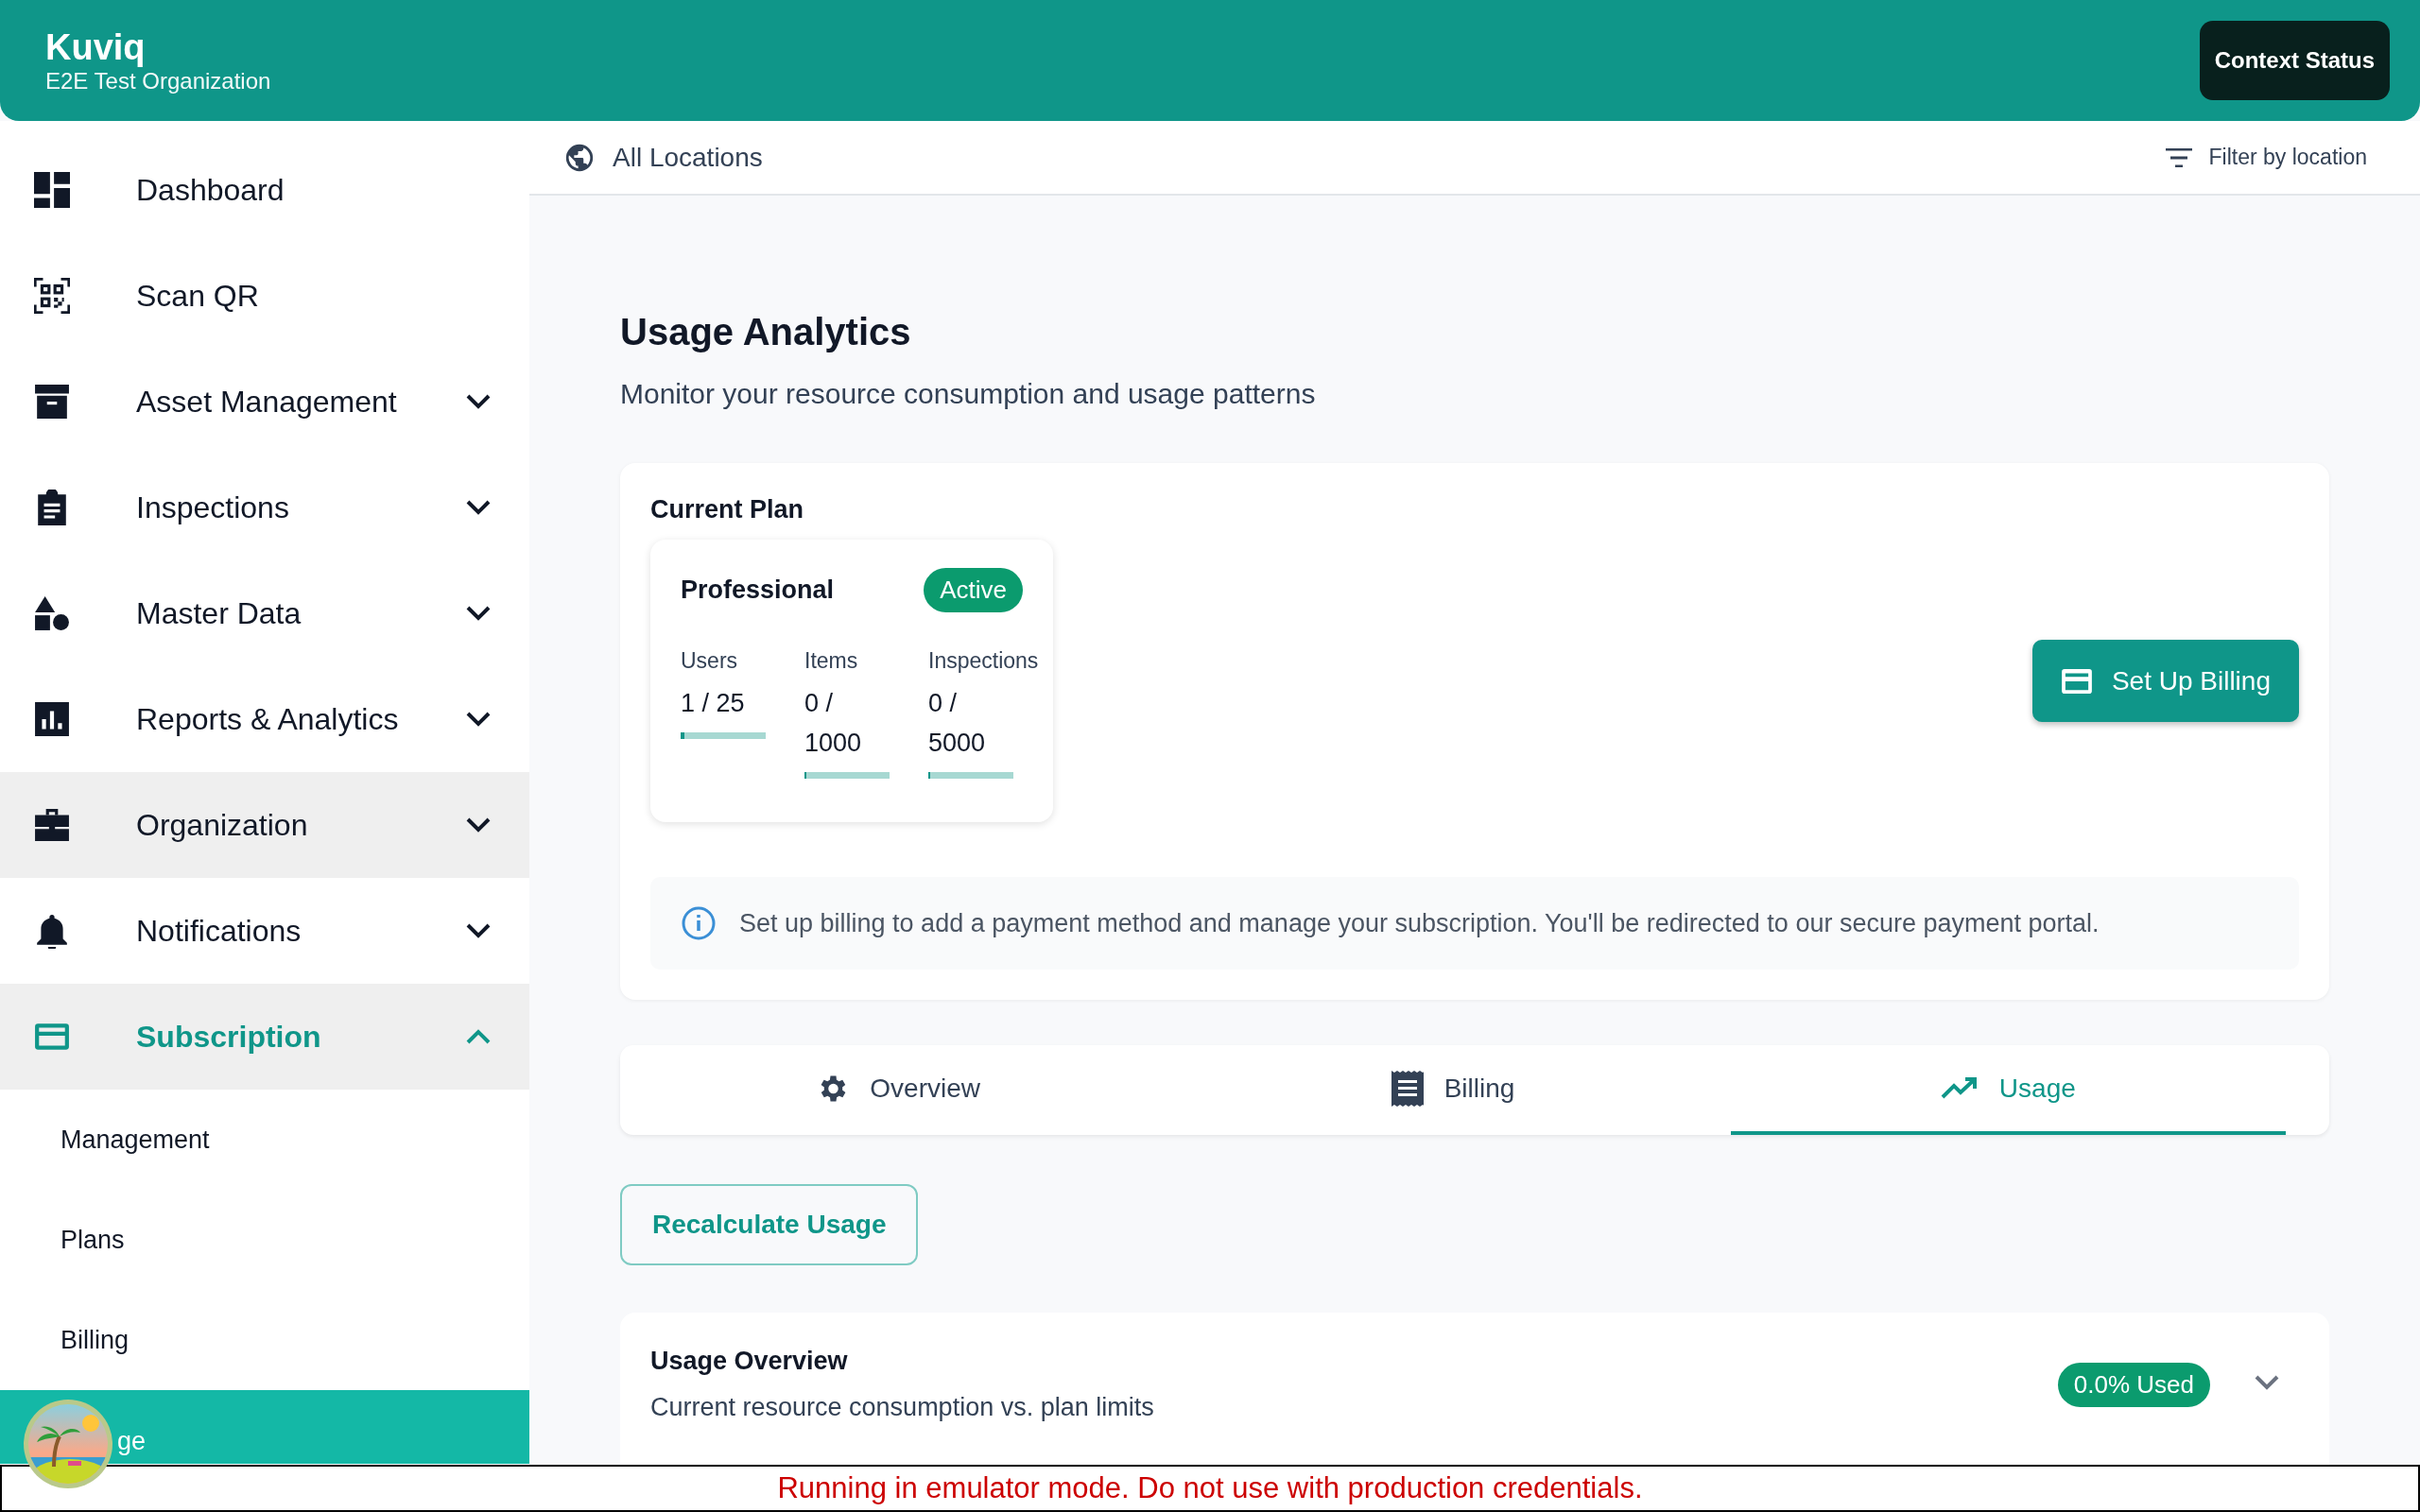  What do you see at coordinates (898, 1090) in the screenshot?
I see `tab: Overview` at bounding box center [898, 1090].